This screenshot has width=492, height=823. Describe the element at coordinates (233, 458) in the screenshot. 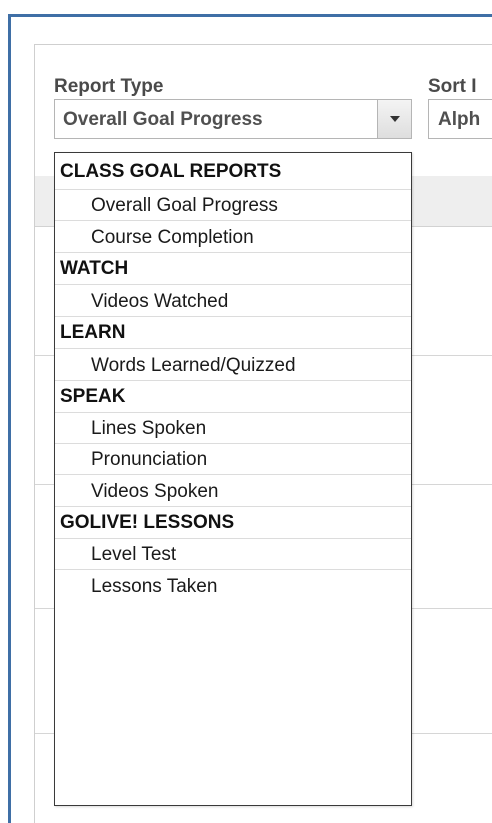

I see `option-pronunciation: Pronunciation` at that location.